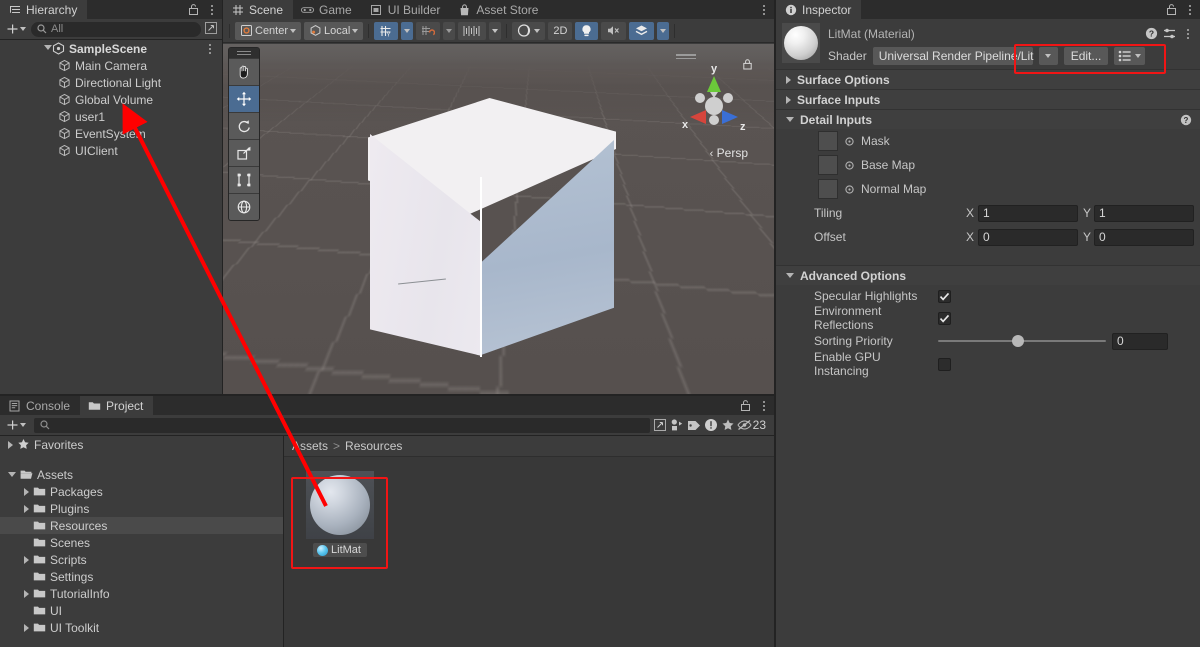  What do you see at coordinates (334, 30) in the screenshot?
I see `handle-space-button: Local` at bounding box center [334, 30].